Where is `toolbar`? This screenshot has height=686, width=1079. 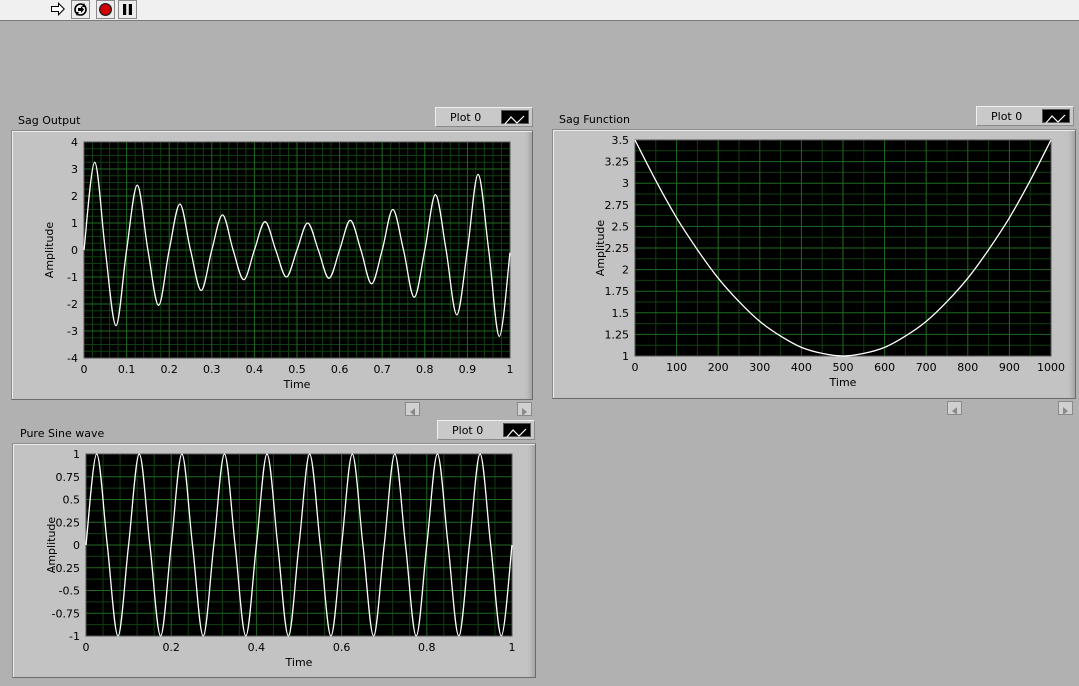
toolbar is located at coordinates (539, 10).